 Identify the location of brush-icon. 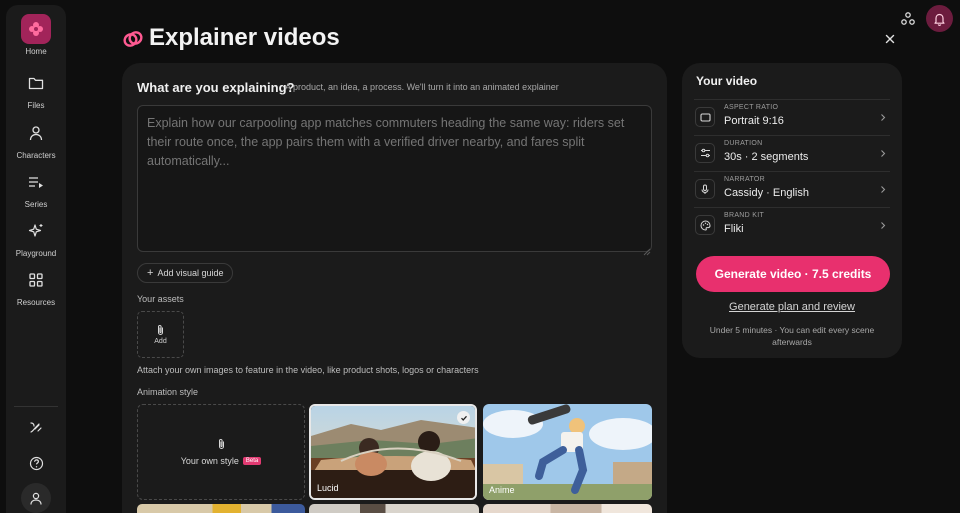
(36, 427).